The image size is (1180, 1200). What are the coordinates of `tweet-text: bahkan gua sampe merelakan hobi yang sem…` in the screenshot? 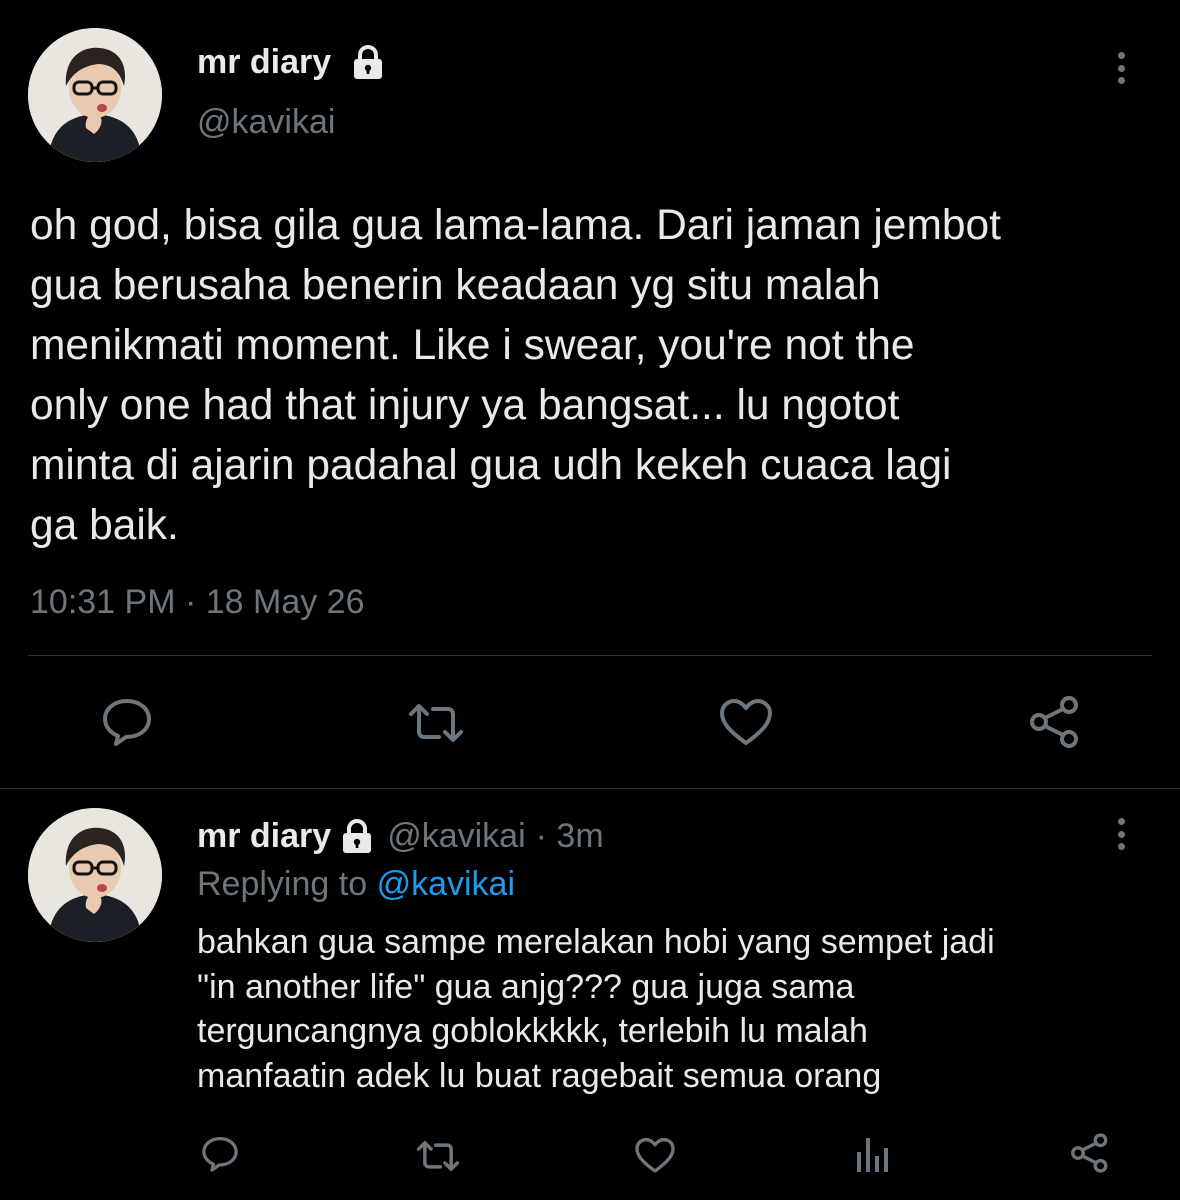 It's located at (677, 1009).